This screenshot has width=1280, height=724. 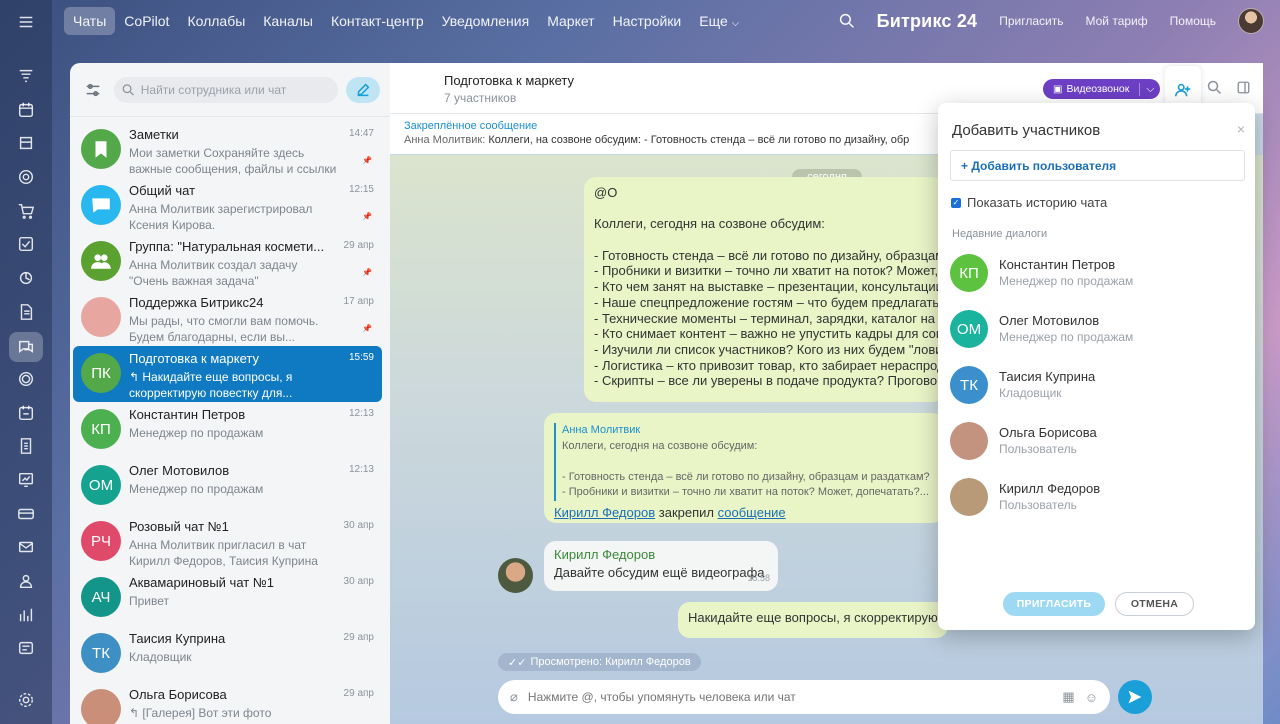 I want to click on crm-icon, so click(x=26, y=648).